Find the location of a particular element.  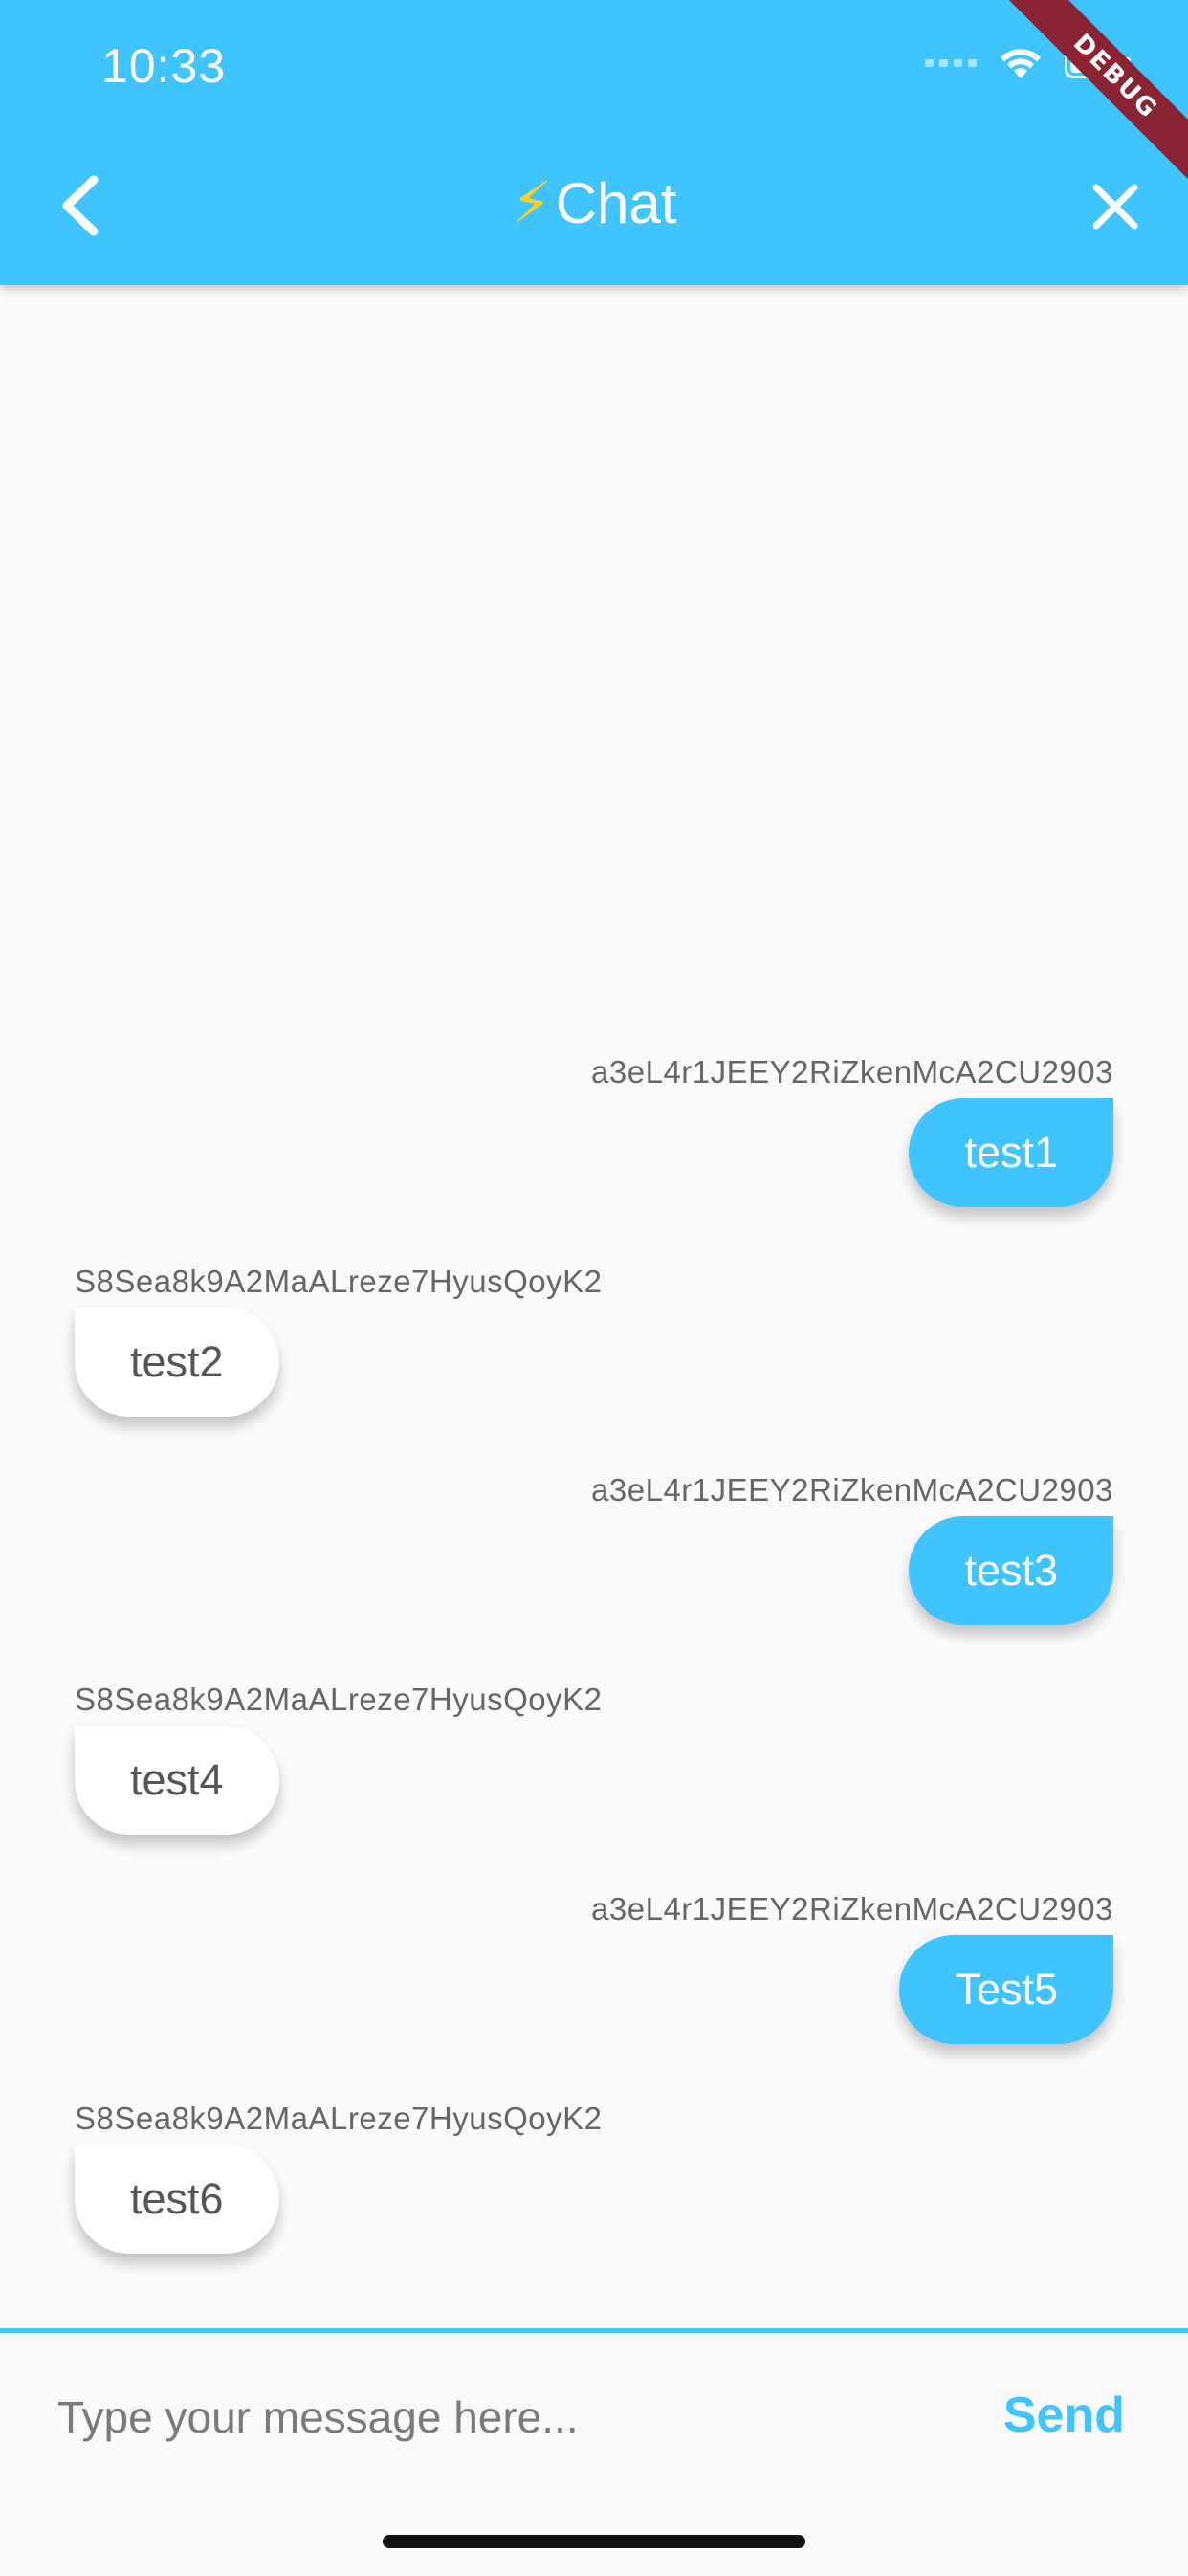

close-button is located at coordinates (1115, 206).